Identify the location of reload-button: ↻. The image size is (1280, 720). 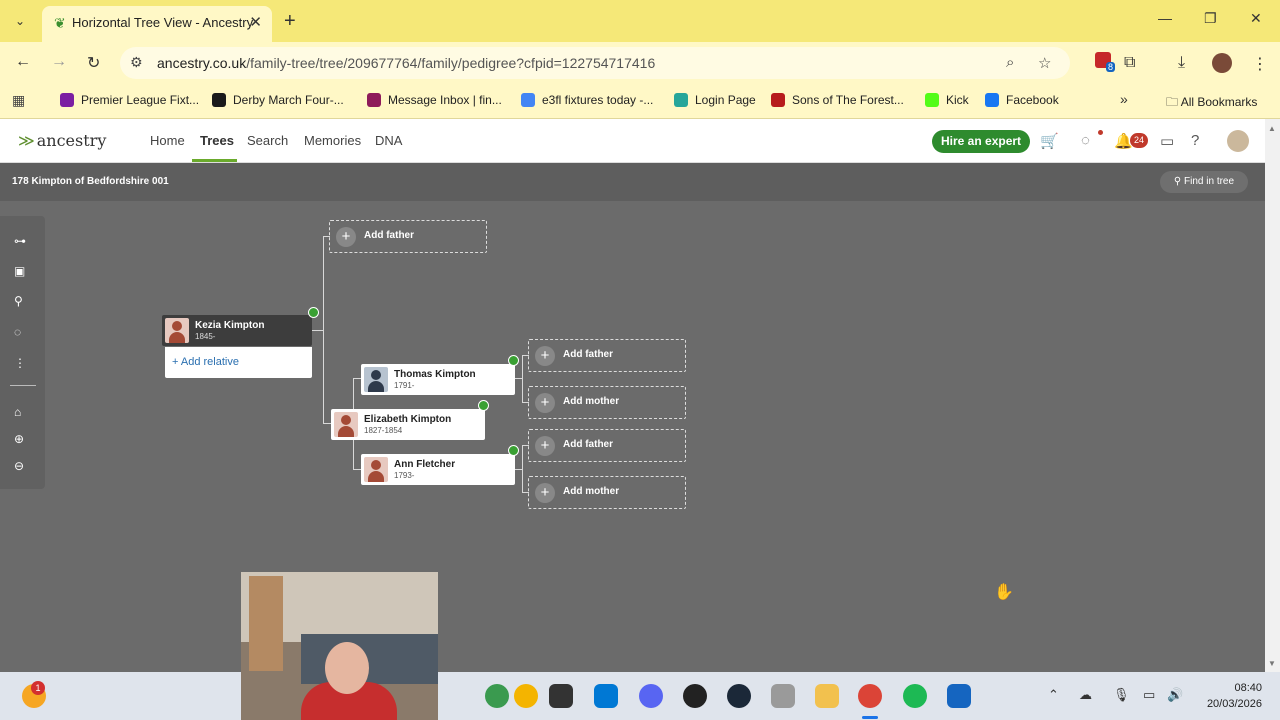
(93, 63).